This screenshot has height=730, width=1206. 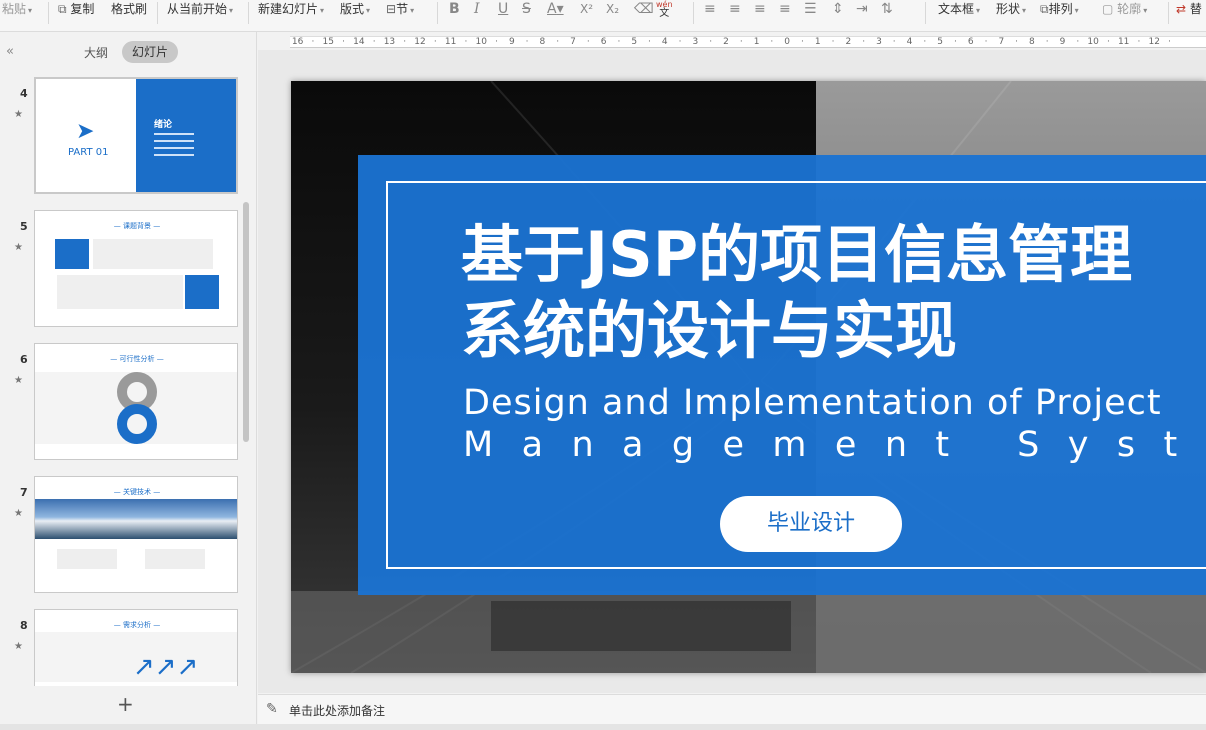 I want to click on pinyin-guide-button: wén 文, so click(x=664, y=9).